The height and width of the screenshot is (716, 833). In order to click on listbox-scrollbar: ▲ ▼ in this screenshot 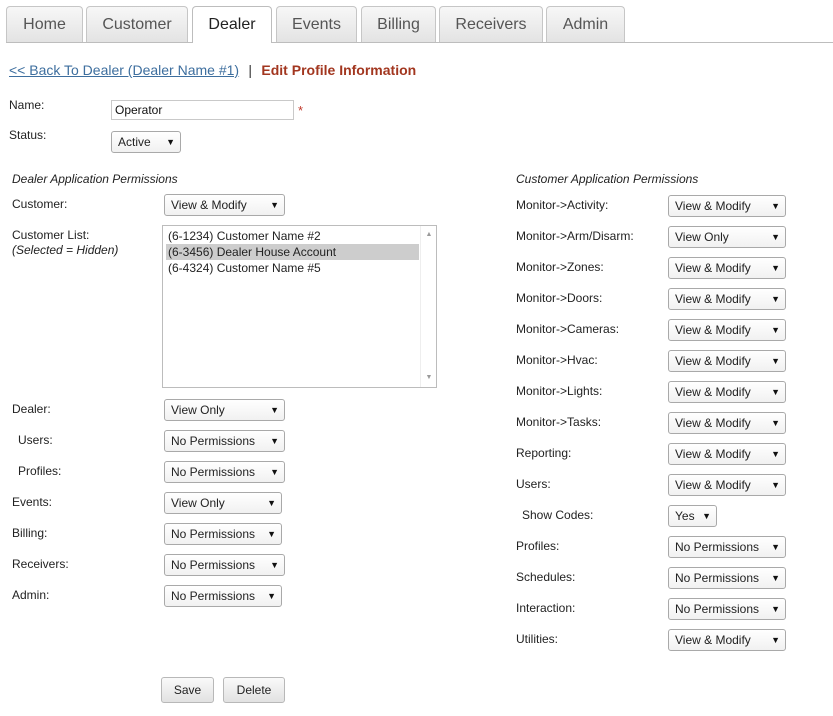, I will do `click(428, 306)`.